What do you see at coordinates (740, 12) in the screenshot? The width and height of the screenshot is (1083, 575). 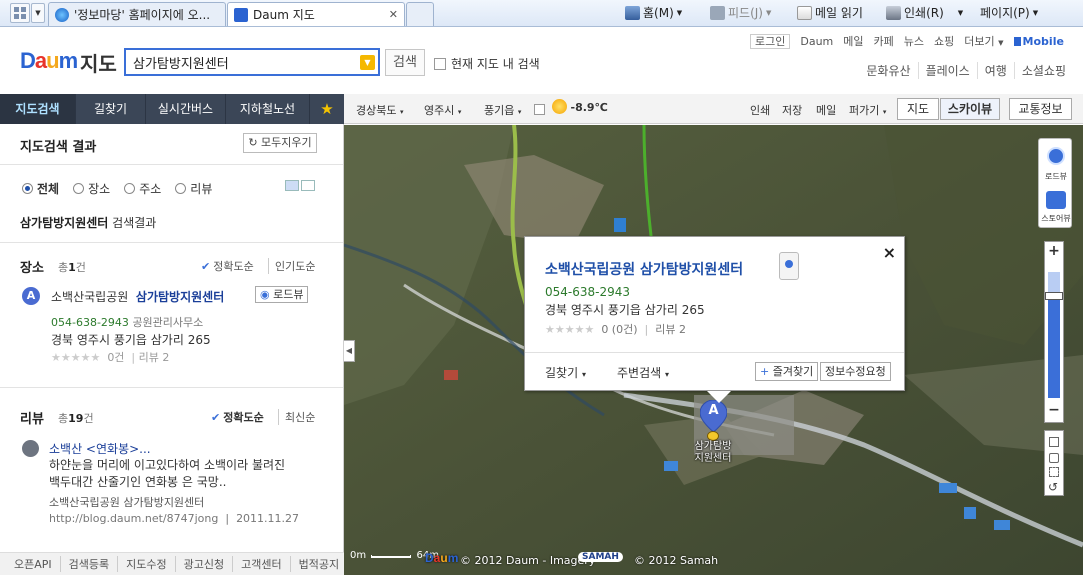 I see `feeds-button: 피드(J) ▼` at bounding box center [740, 12].